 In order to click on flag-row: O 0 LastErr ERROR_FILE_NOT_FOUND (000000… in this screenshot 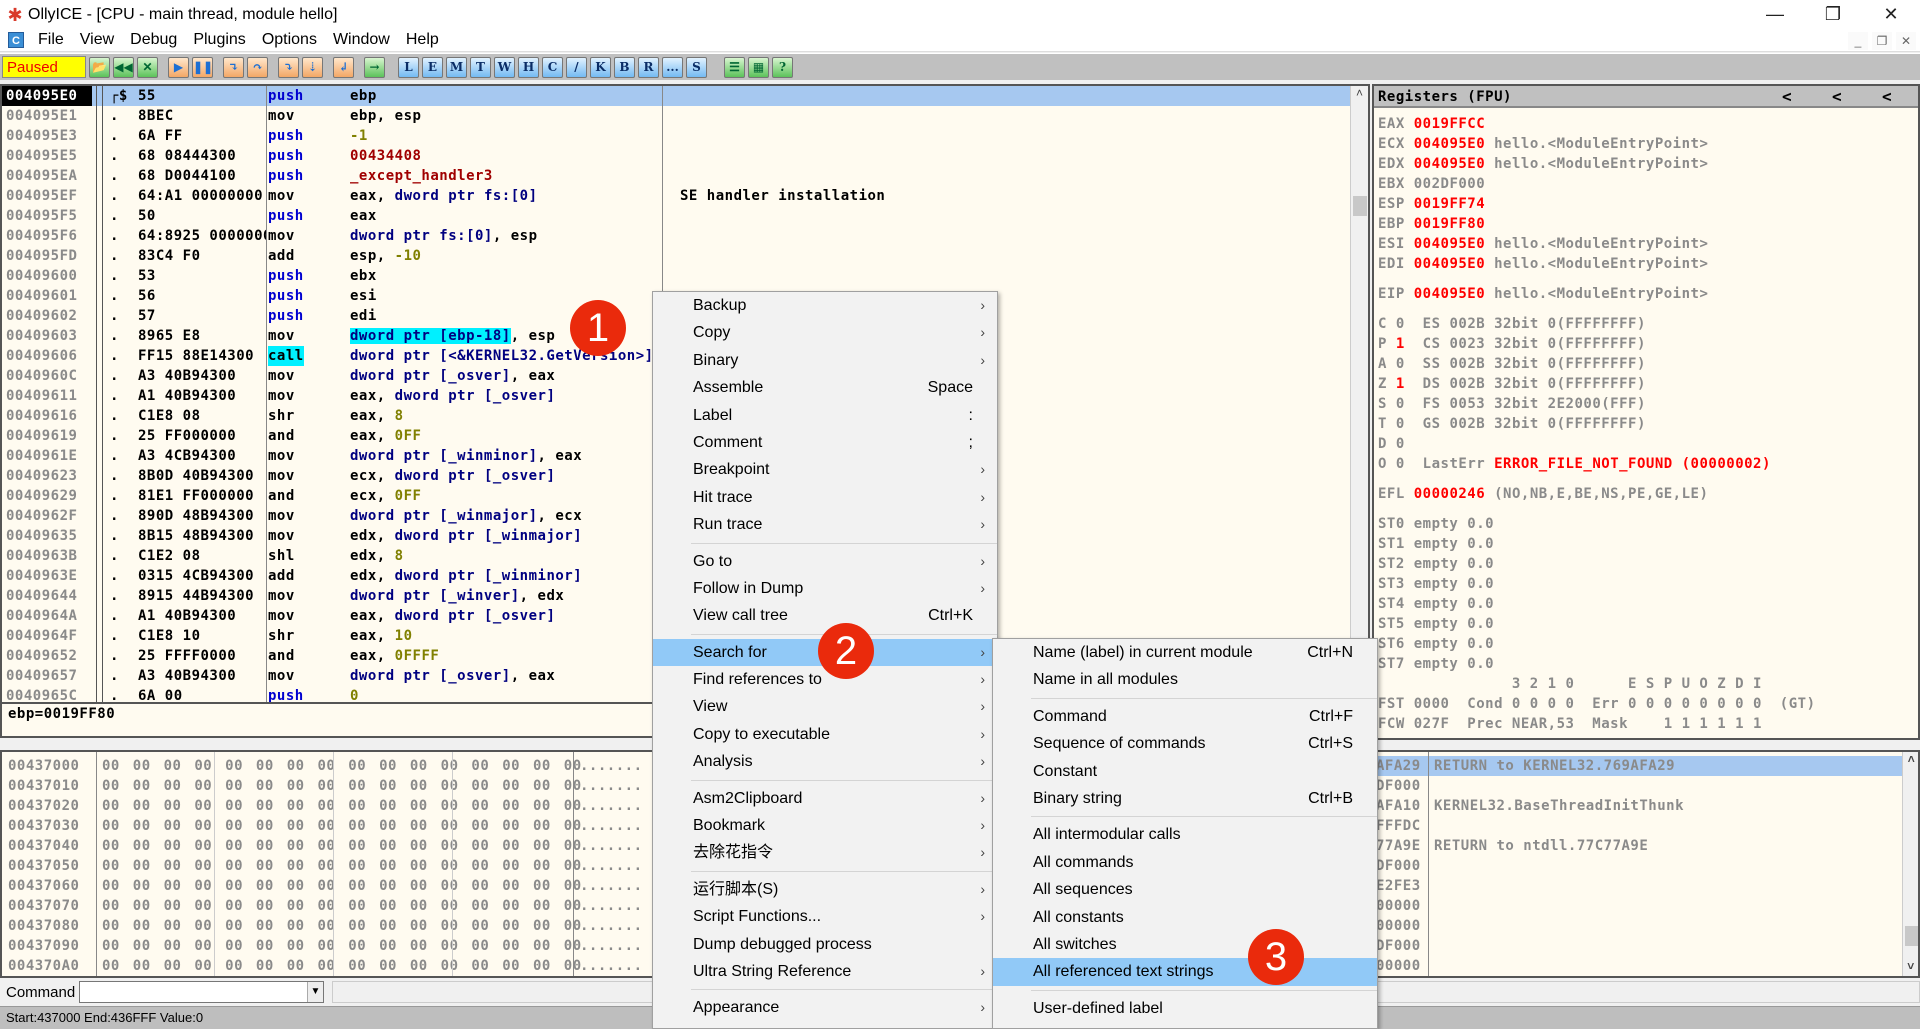, I will do `click(1574, 464)`.